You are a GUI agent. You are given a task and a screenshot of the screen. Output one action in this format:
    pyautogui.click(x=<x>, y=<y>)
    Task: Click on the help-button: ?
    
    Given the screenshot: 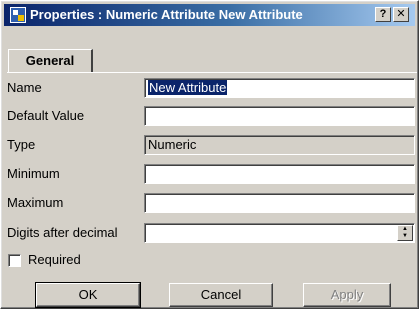 What is the action you would take?
    pyautogui.click(x=383, y=14)
    